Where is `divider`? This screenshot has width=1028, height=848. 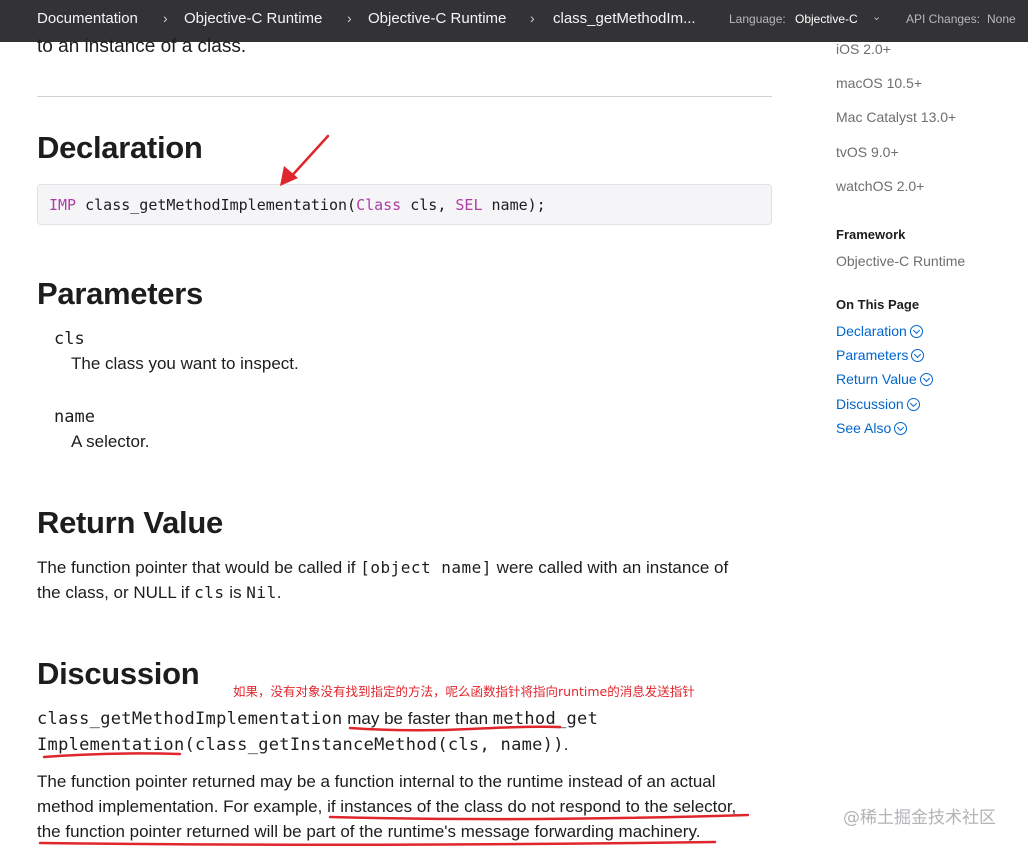 divider is located at coordinates (404, 96).